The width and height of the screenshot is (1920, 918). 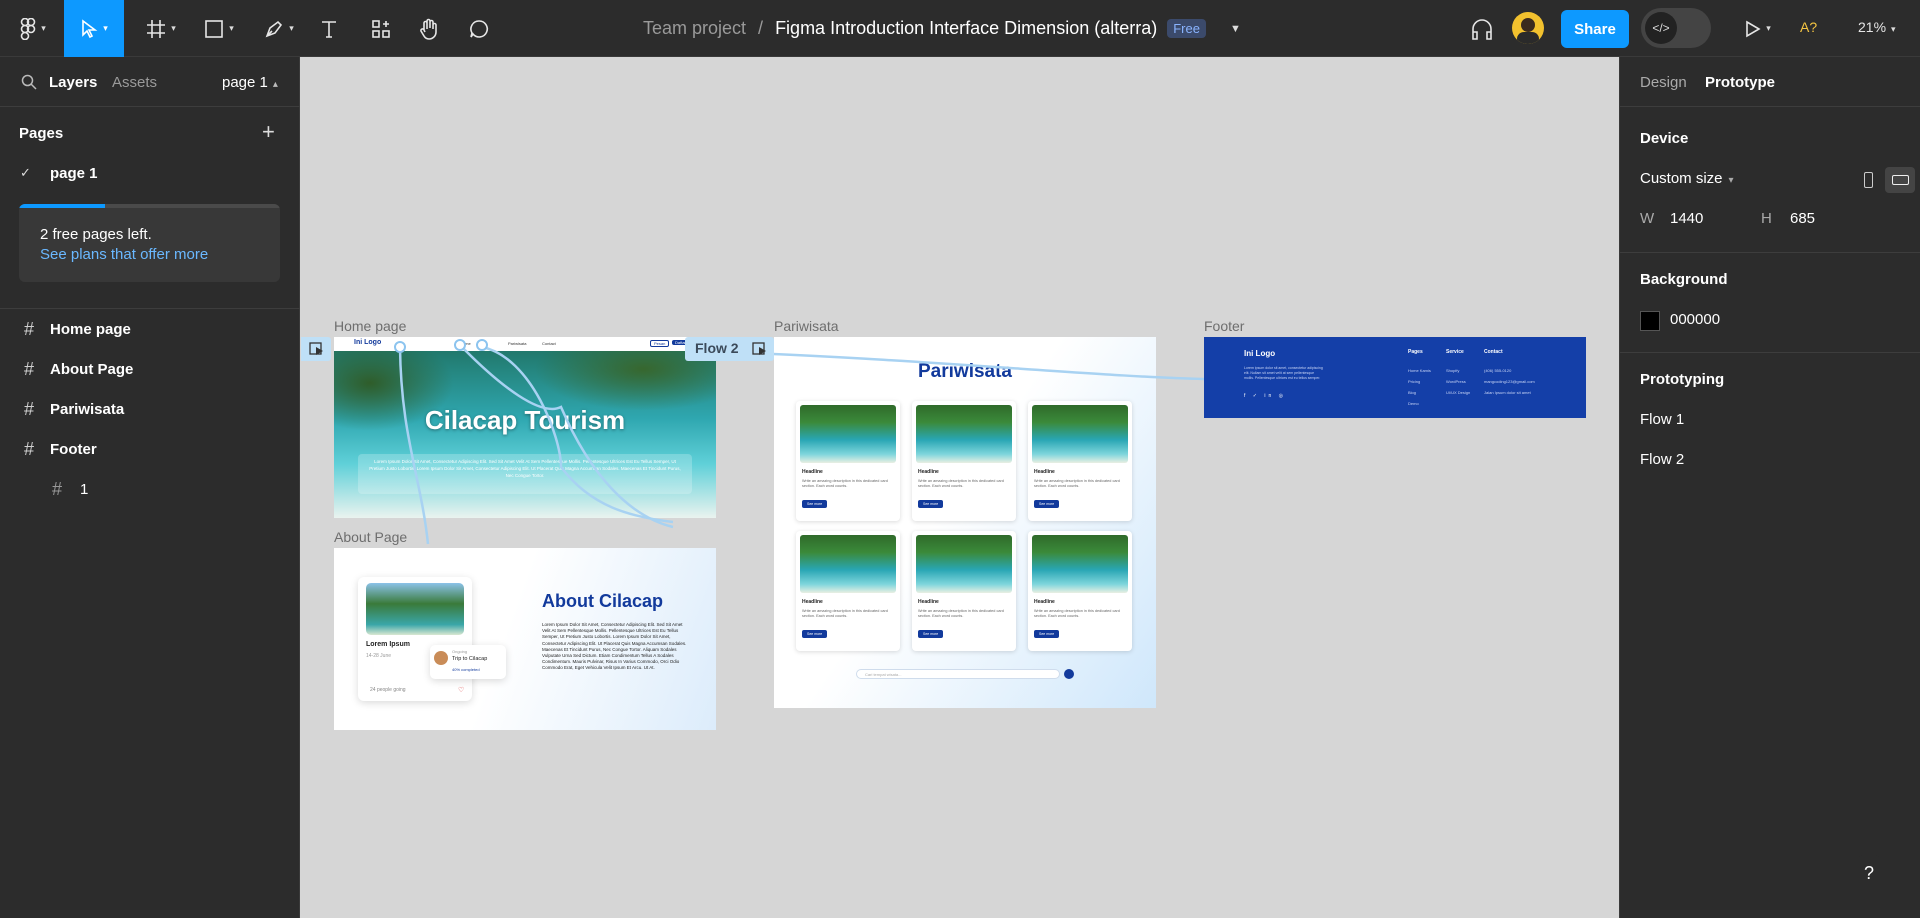 I want to click on zoom-dropdown: 21% ▾, so click(x=1877, y=27).